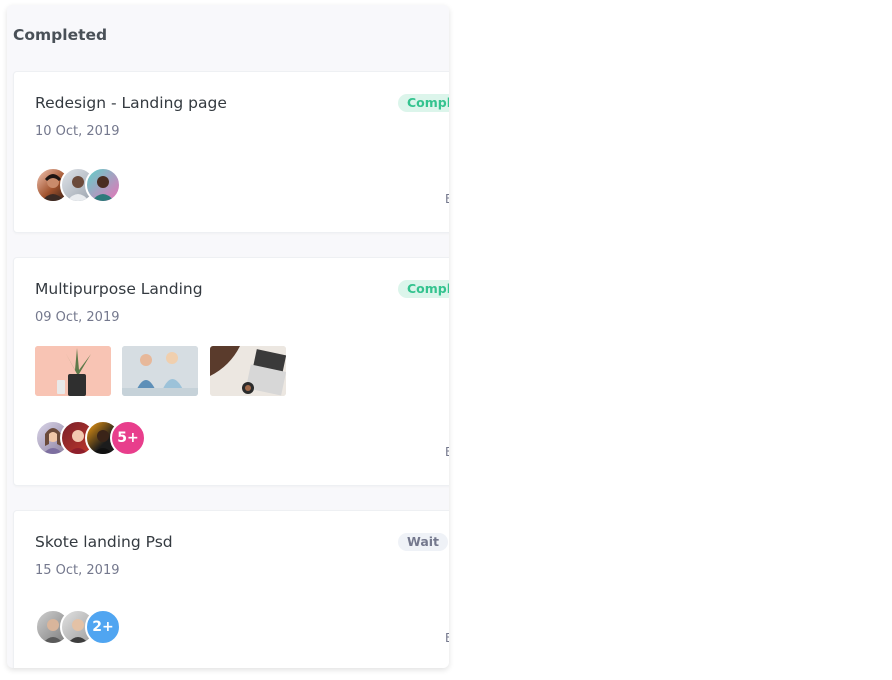 The width and height of the screenshot is (892, 680). Describe the element at coordinates (103, 185) in the screenshot. I see `avatar` at that location.